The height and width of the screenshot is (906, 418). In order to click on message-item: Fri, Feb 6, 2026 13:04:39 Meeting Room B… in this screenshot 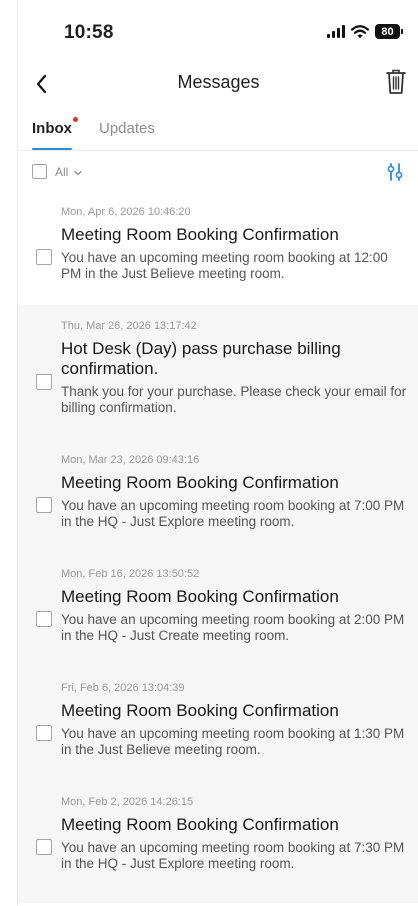, I will do `click(218, 724)`.